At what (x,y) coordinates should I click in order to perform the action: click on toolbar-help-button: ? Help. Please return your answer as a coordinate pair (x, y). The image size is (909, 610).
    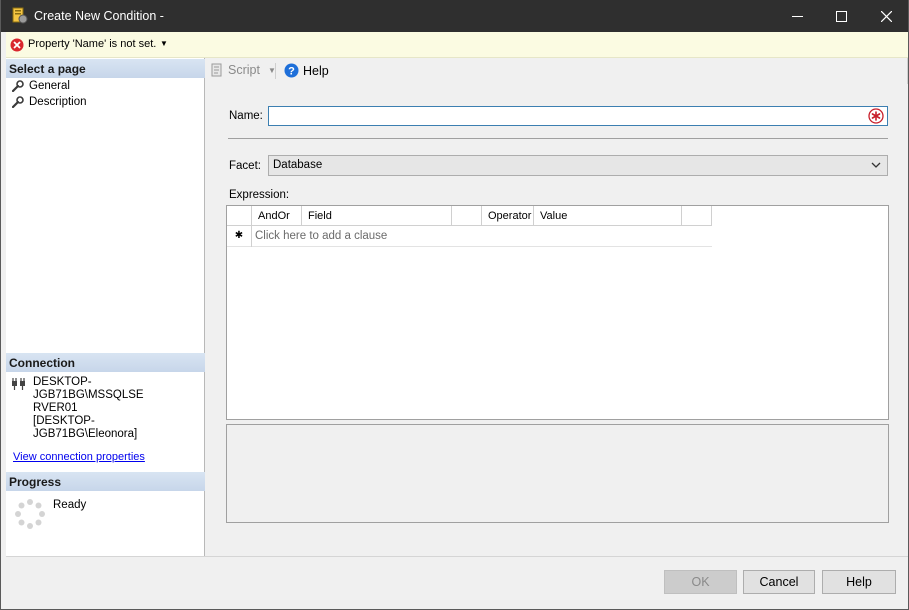
    Looking at the image, I should click on (306, 70).